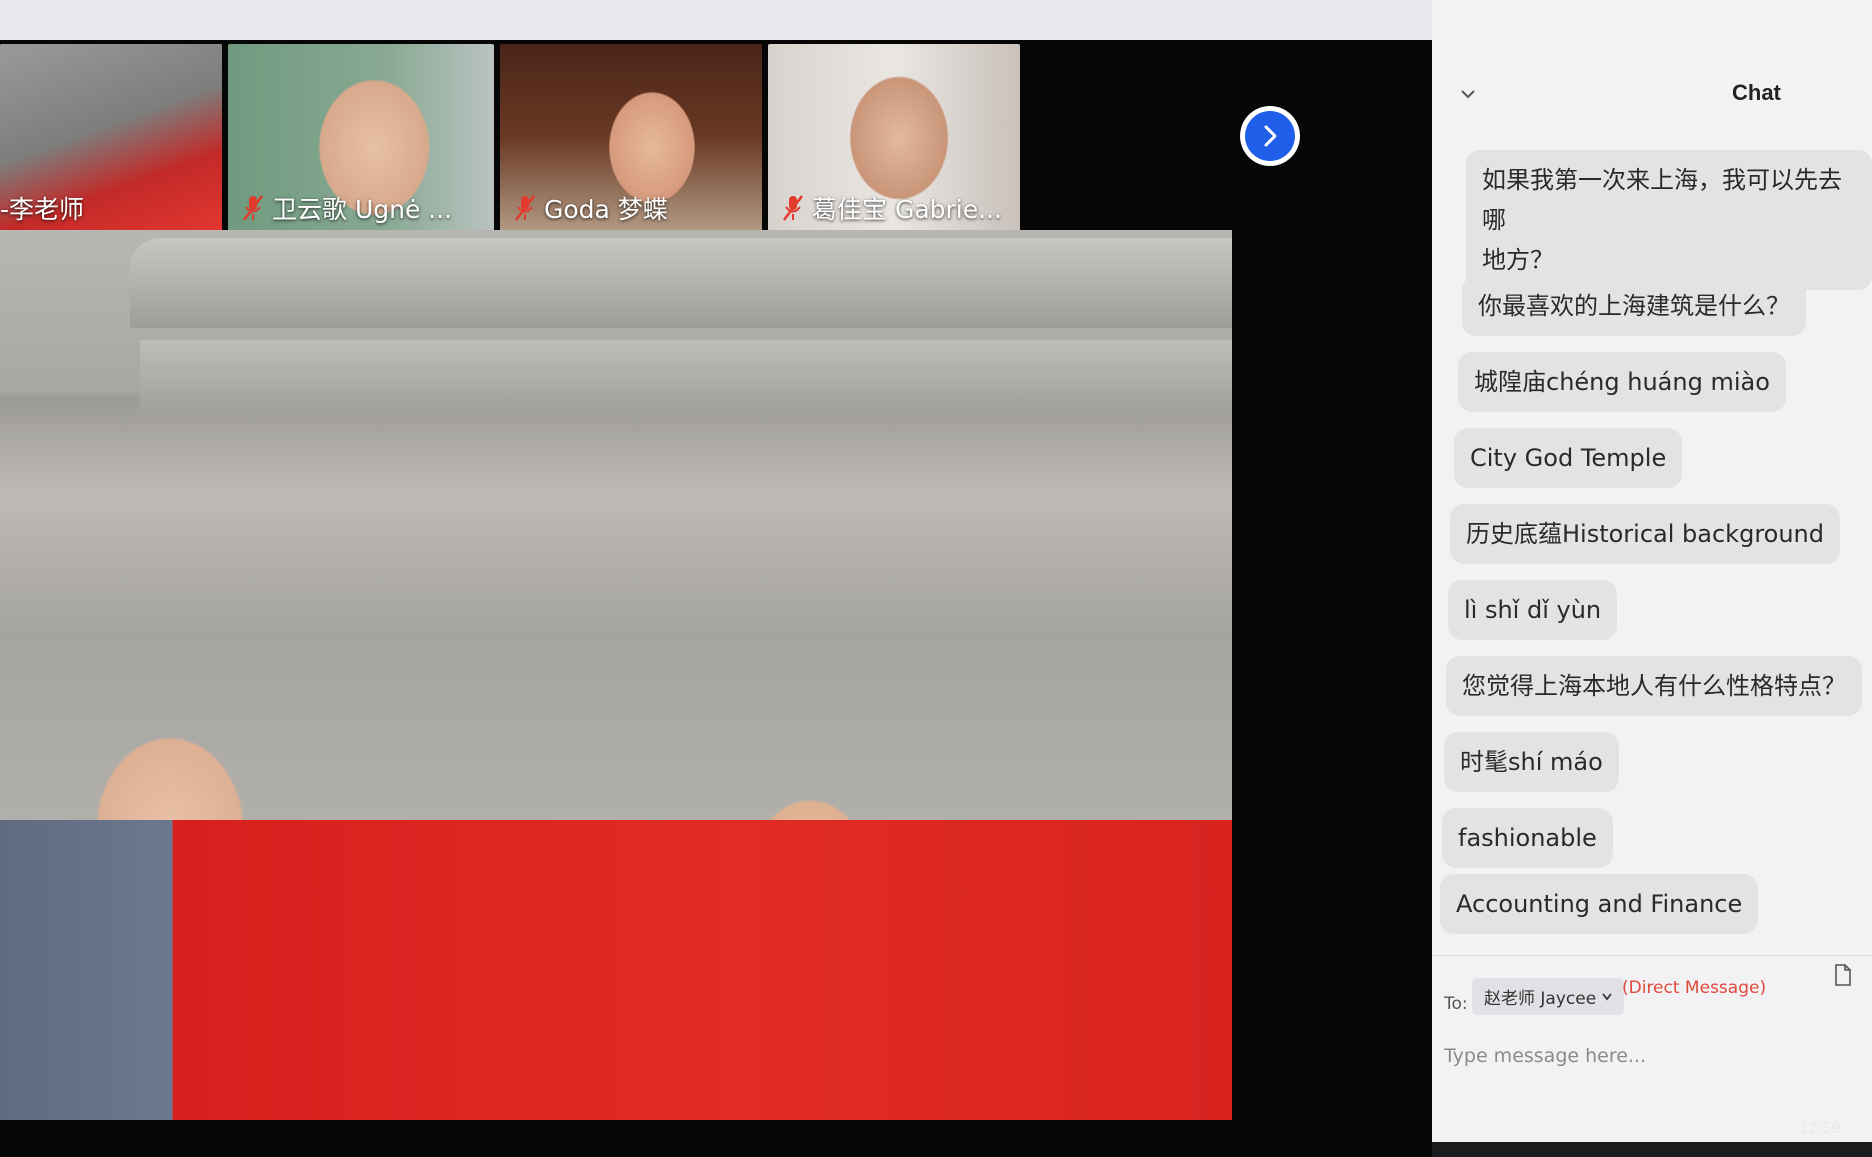 This screenshot has height=1157, width=1872. Describe the element at coordinates (1634, 306) in the screenshot. I see `chat-message: 你最喜欢的上海建筑是什么？` at that location.